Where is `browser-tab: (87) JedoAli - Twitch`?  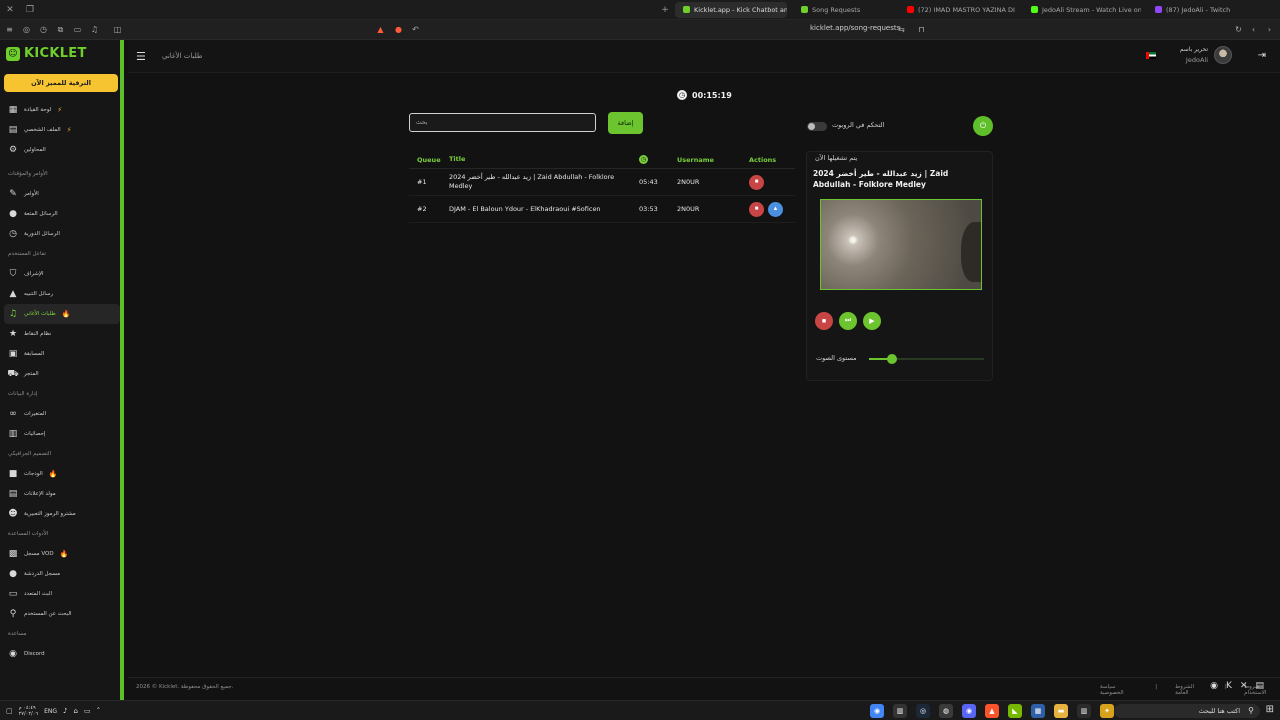
browser-tab: (87) JedoAli - Twitch is located at coordinates (1206, 10).